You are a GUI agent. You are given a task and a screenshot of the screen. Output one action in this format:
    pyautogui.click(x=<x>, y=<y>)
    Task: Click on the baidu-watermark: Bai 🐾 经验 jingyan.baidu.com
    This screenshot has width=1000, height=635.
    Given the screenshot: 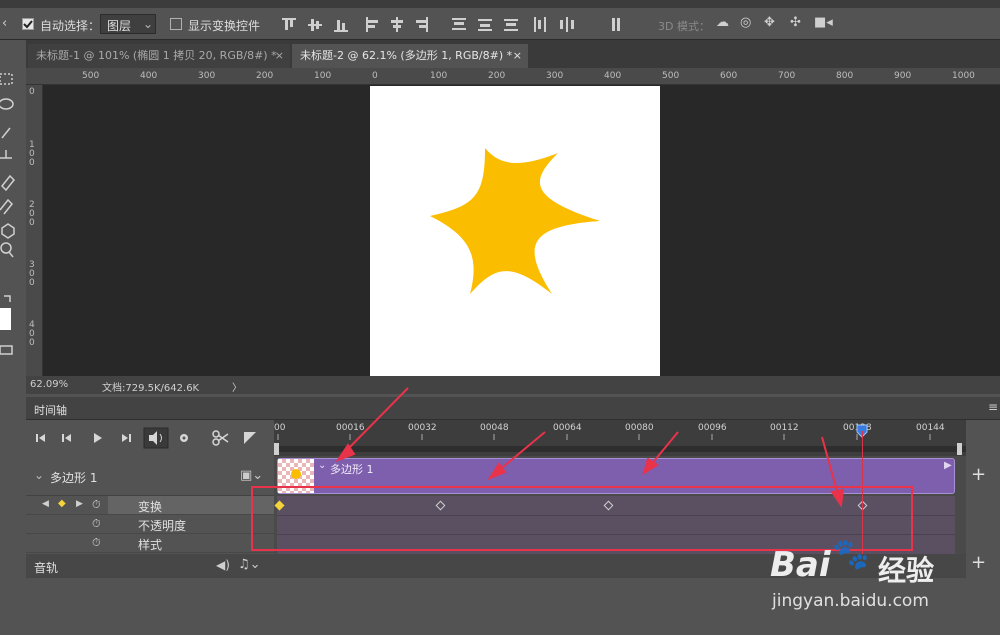 What is the action you would take?
    pyautogui.click(x=885, y=586)
    